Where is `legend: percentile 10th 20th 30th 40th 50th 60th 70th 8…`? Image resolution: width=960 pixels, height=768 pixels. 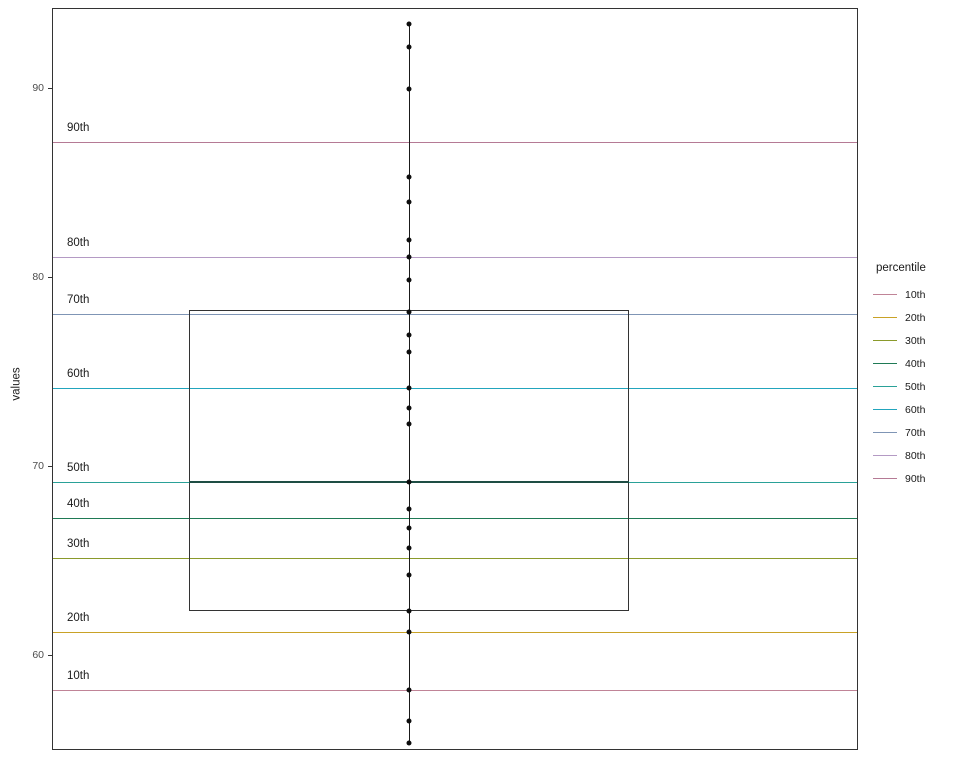 legend: percentile 10th 20th 30th 40th 50th 60th 70th 8… is located at coordinates (915, 376).